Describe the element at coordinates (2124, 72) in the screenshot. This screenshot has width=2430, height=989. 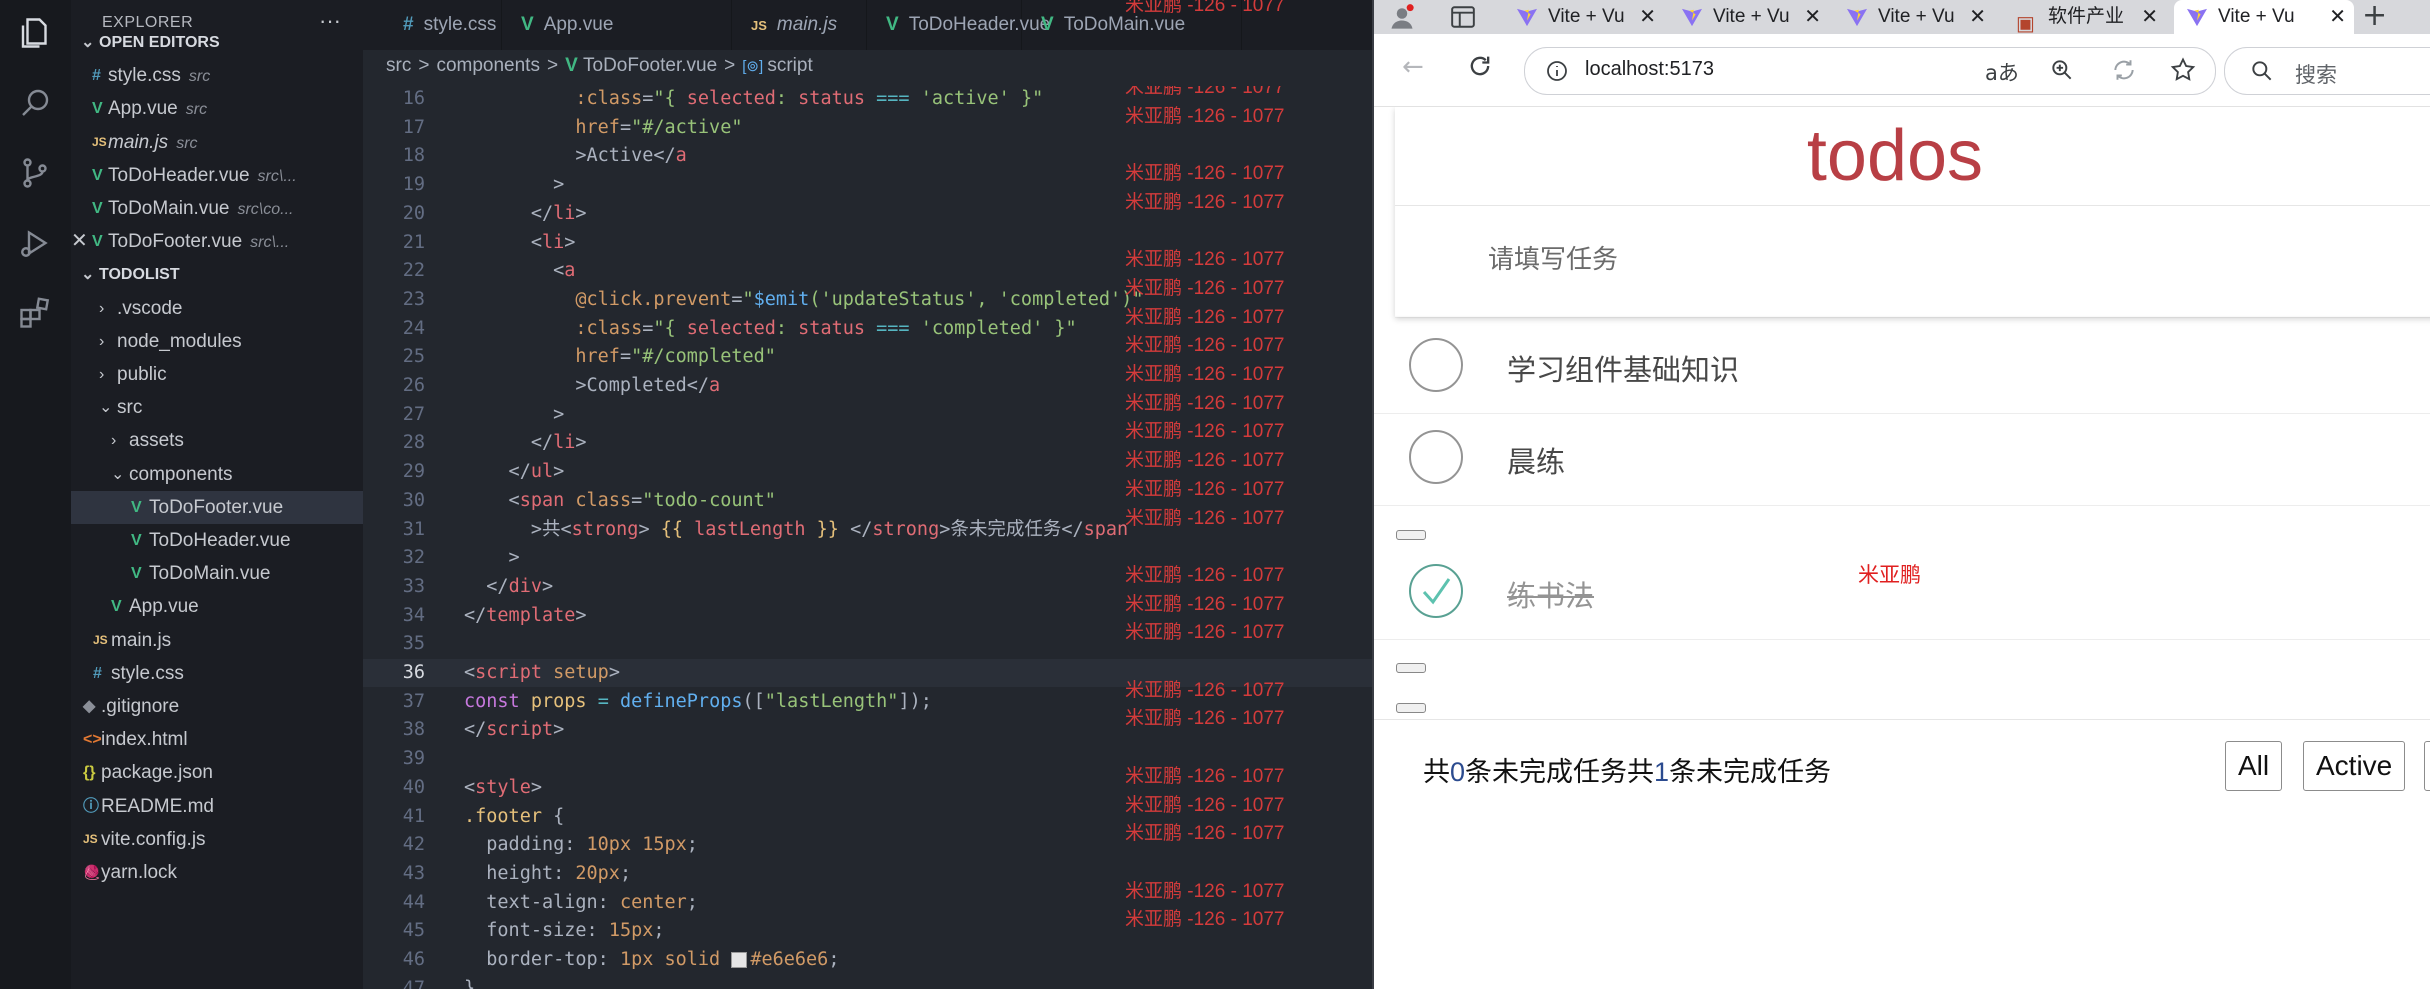
I see `sync-icon` at that location.